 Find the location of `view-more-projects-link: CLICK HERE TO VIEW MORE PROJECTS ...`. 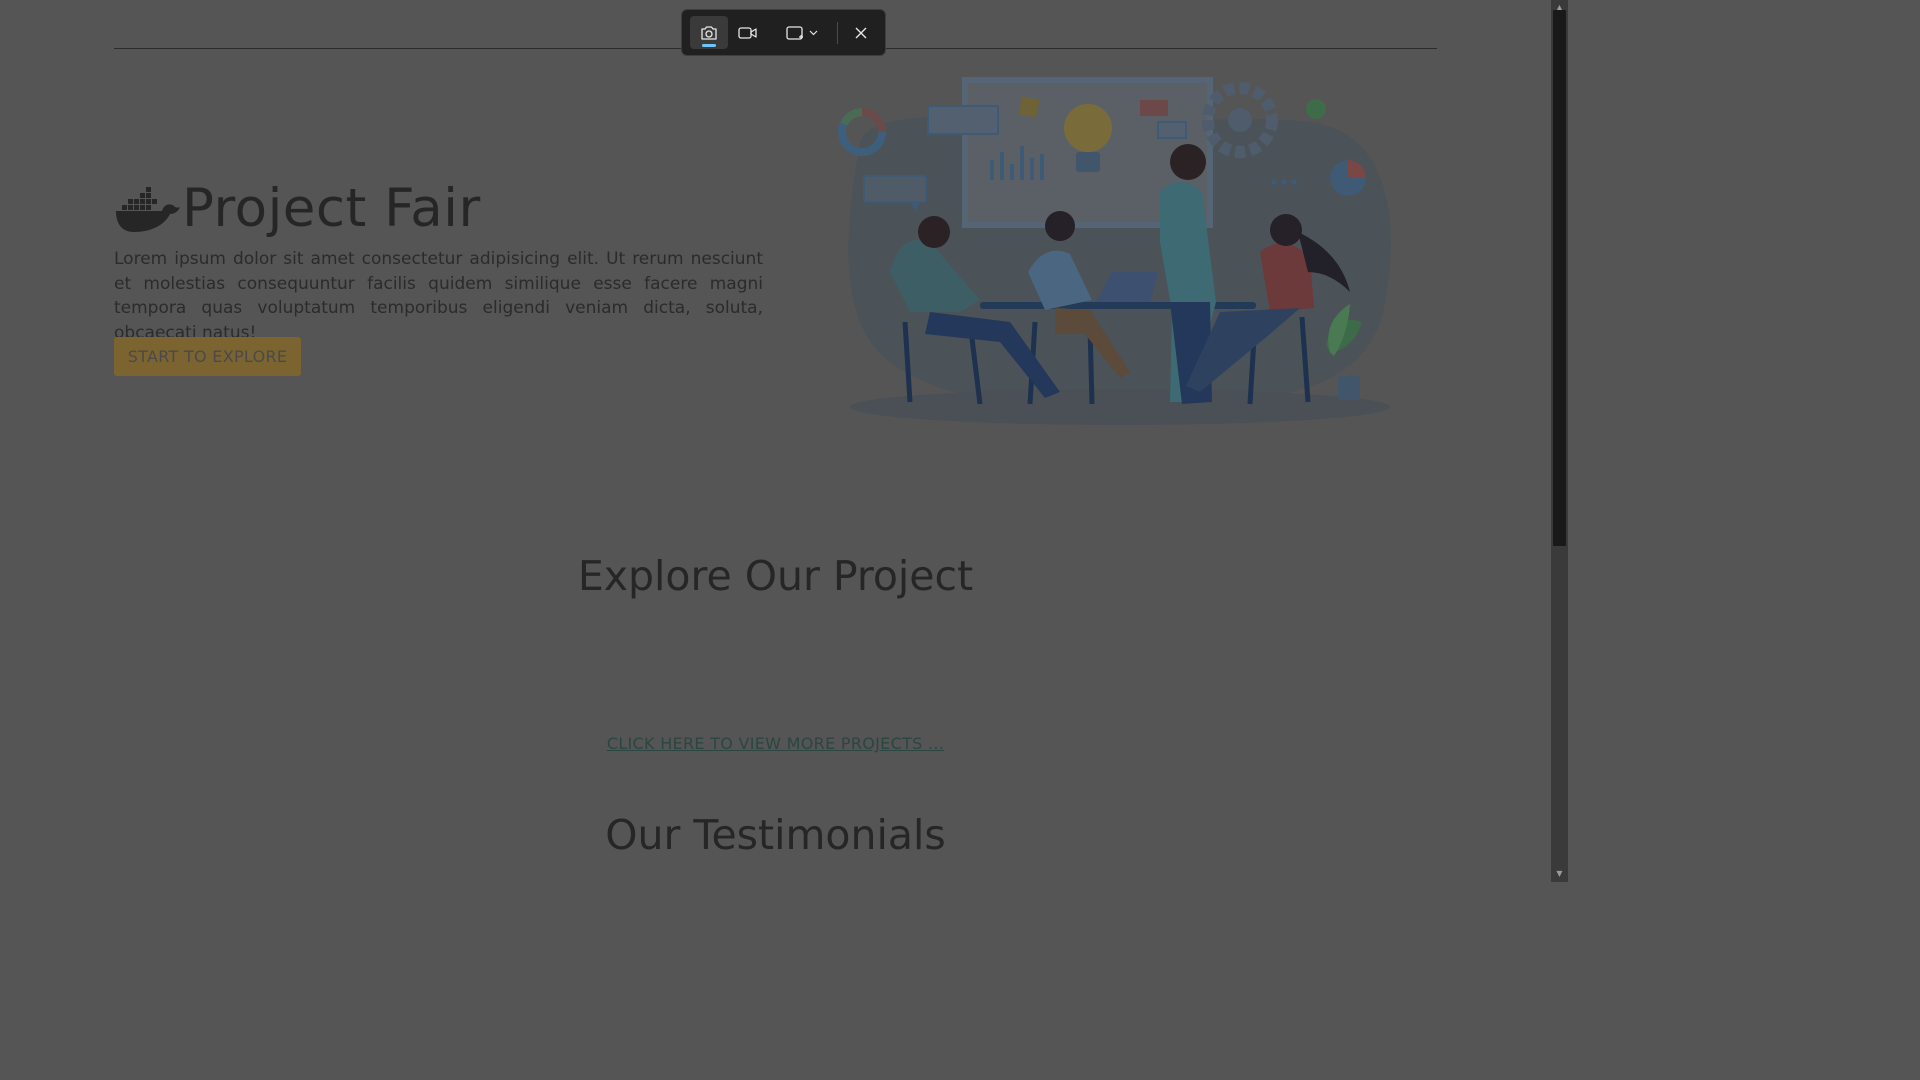

view-more-projects-link: CLICK HERE TO VIEW MORE PROJECTS ... is located at coordinates (775, 743).